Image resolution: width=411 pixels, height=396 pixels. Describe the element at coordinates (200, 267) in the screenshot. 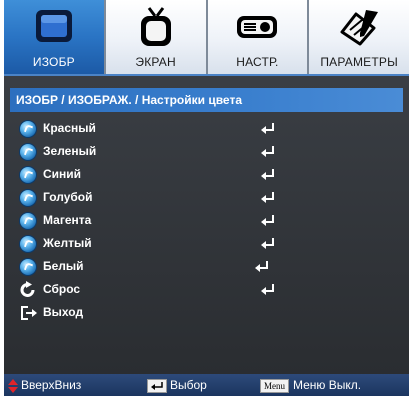

I see `menu-item-white: Белый` at that location.